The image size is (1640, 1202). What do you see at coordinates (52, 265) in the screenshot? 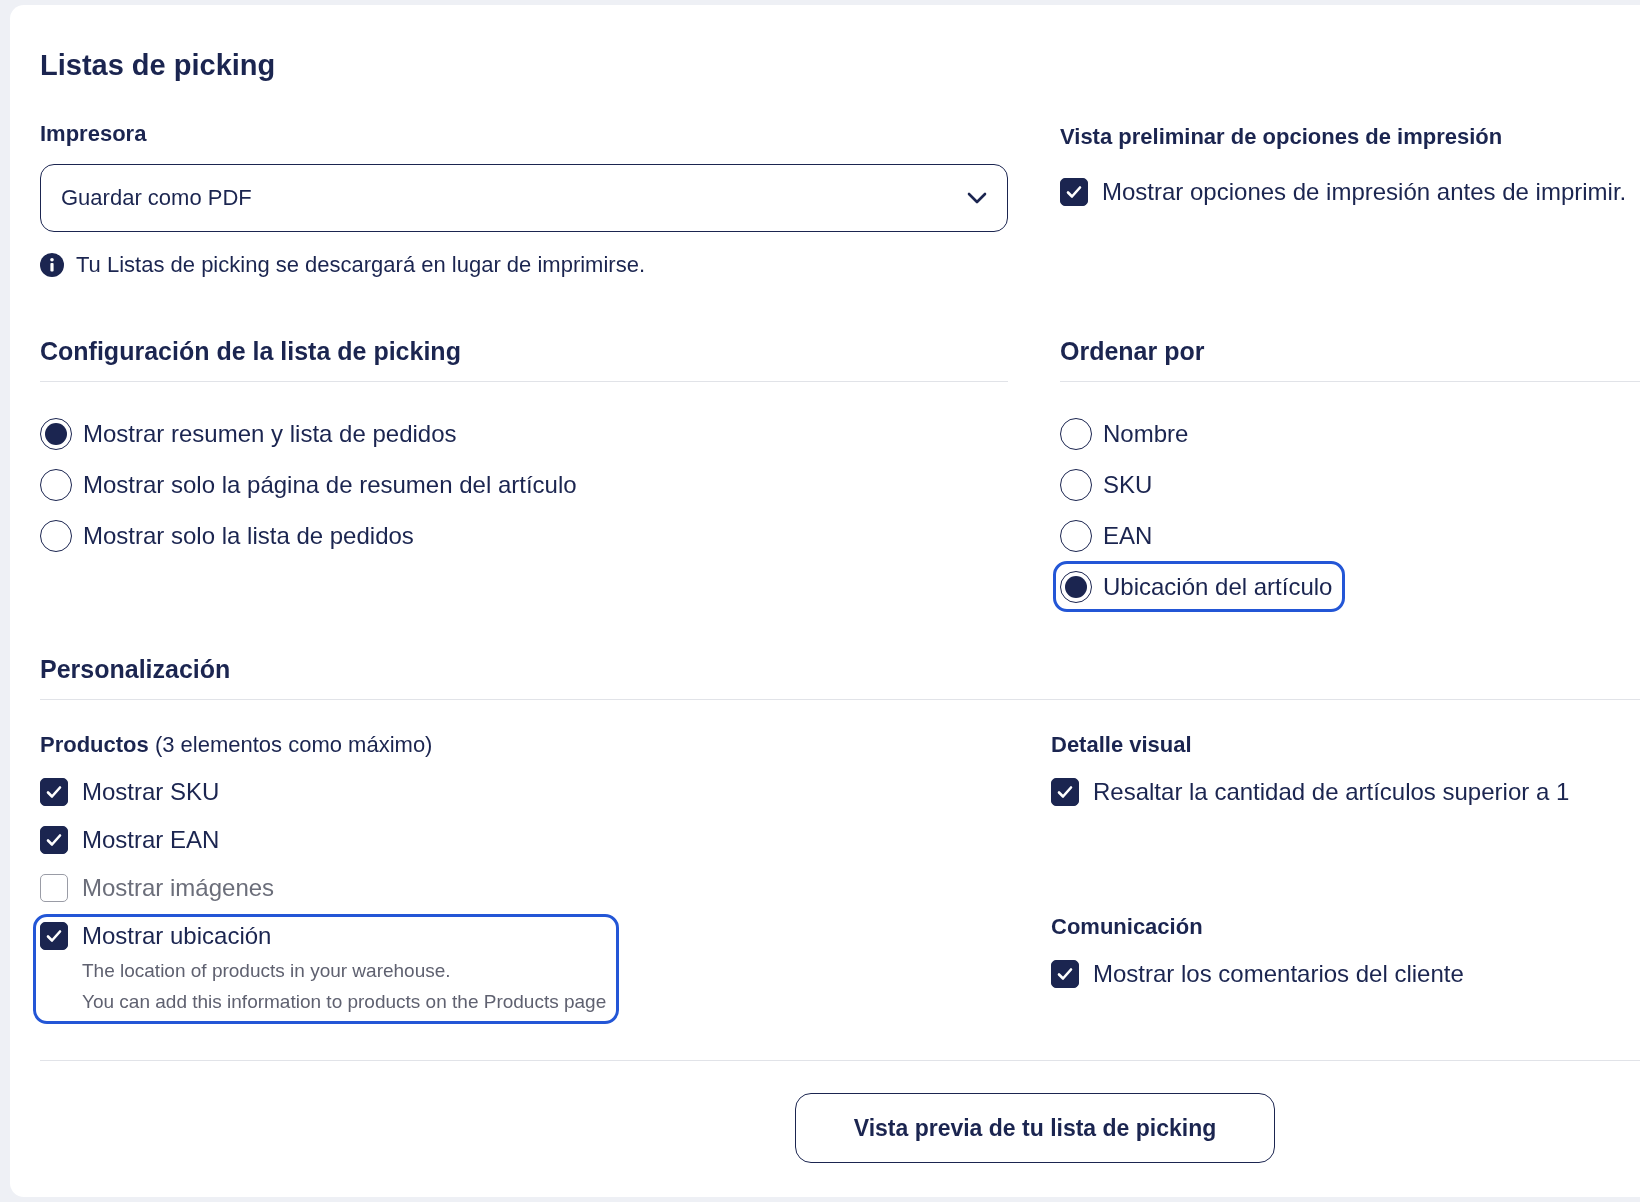
I see `info-icon` at bounding box center [52, 265].